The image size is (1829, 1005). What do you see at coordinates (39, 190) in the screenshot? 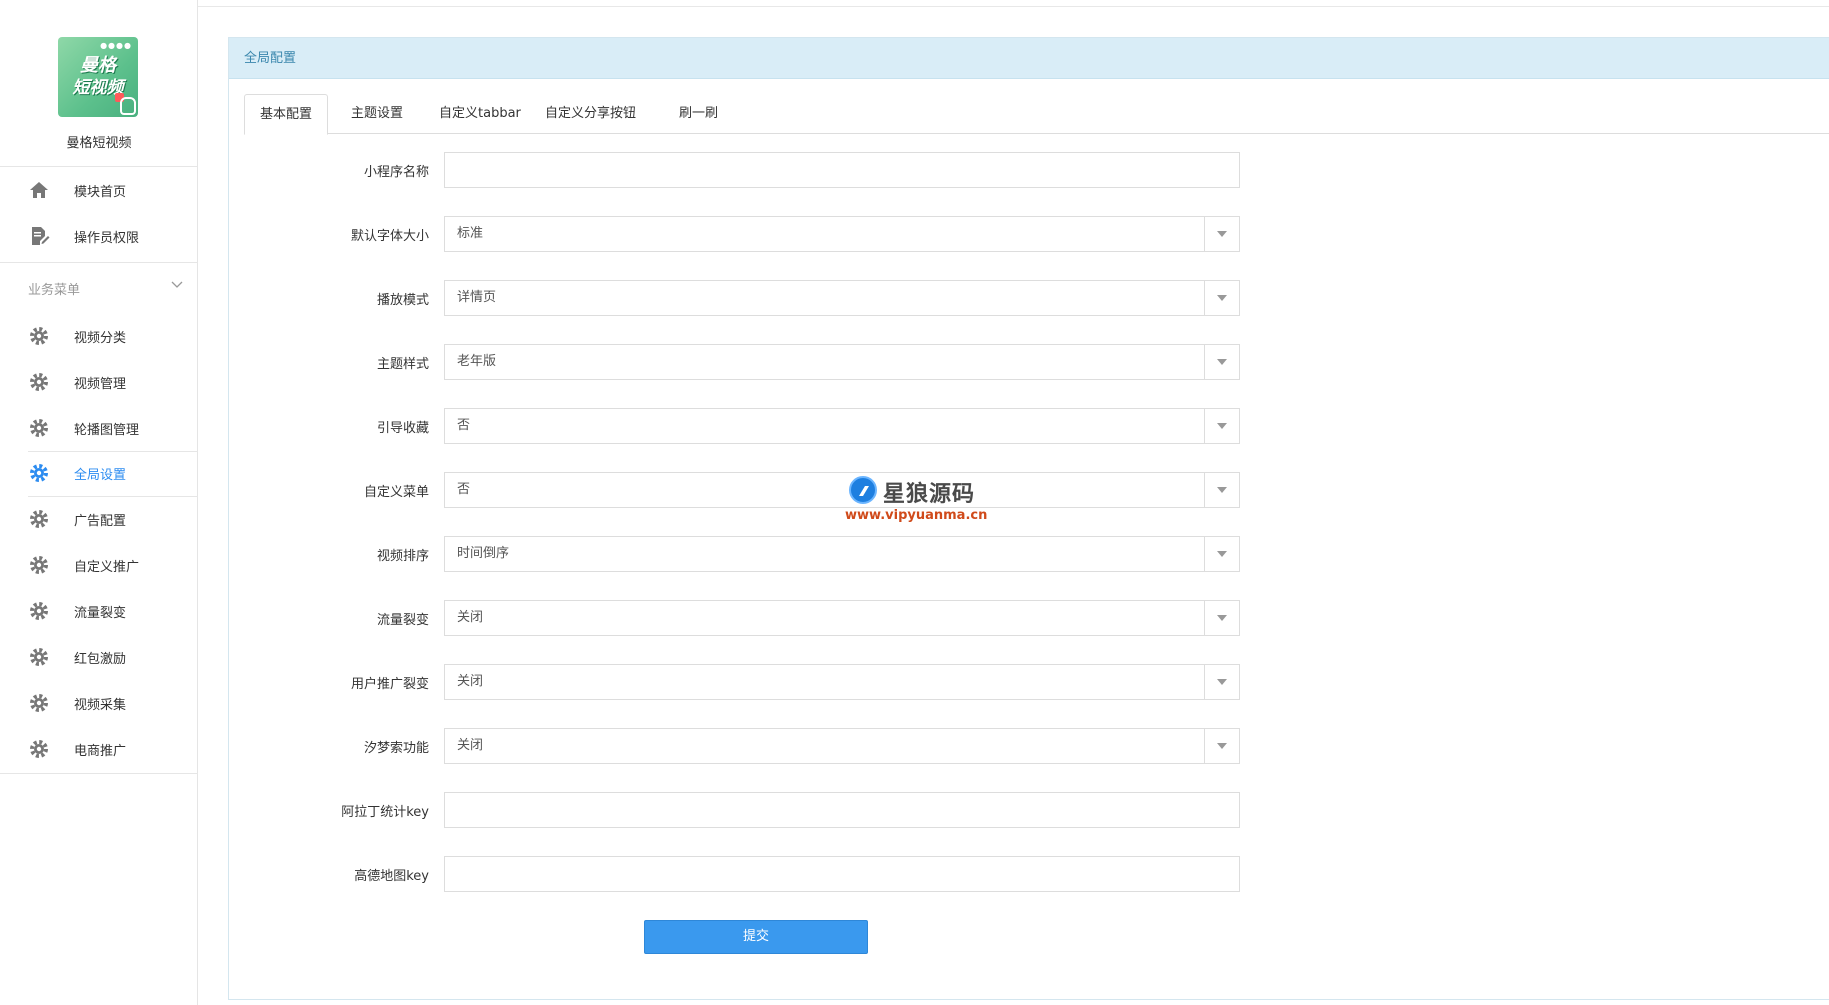
I see `home-icon` at bounding box center [39, 190].